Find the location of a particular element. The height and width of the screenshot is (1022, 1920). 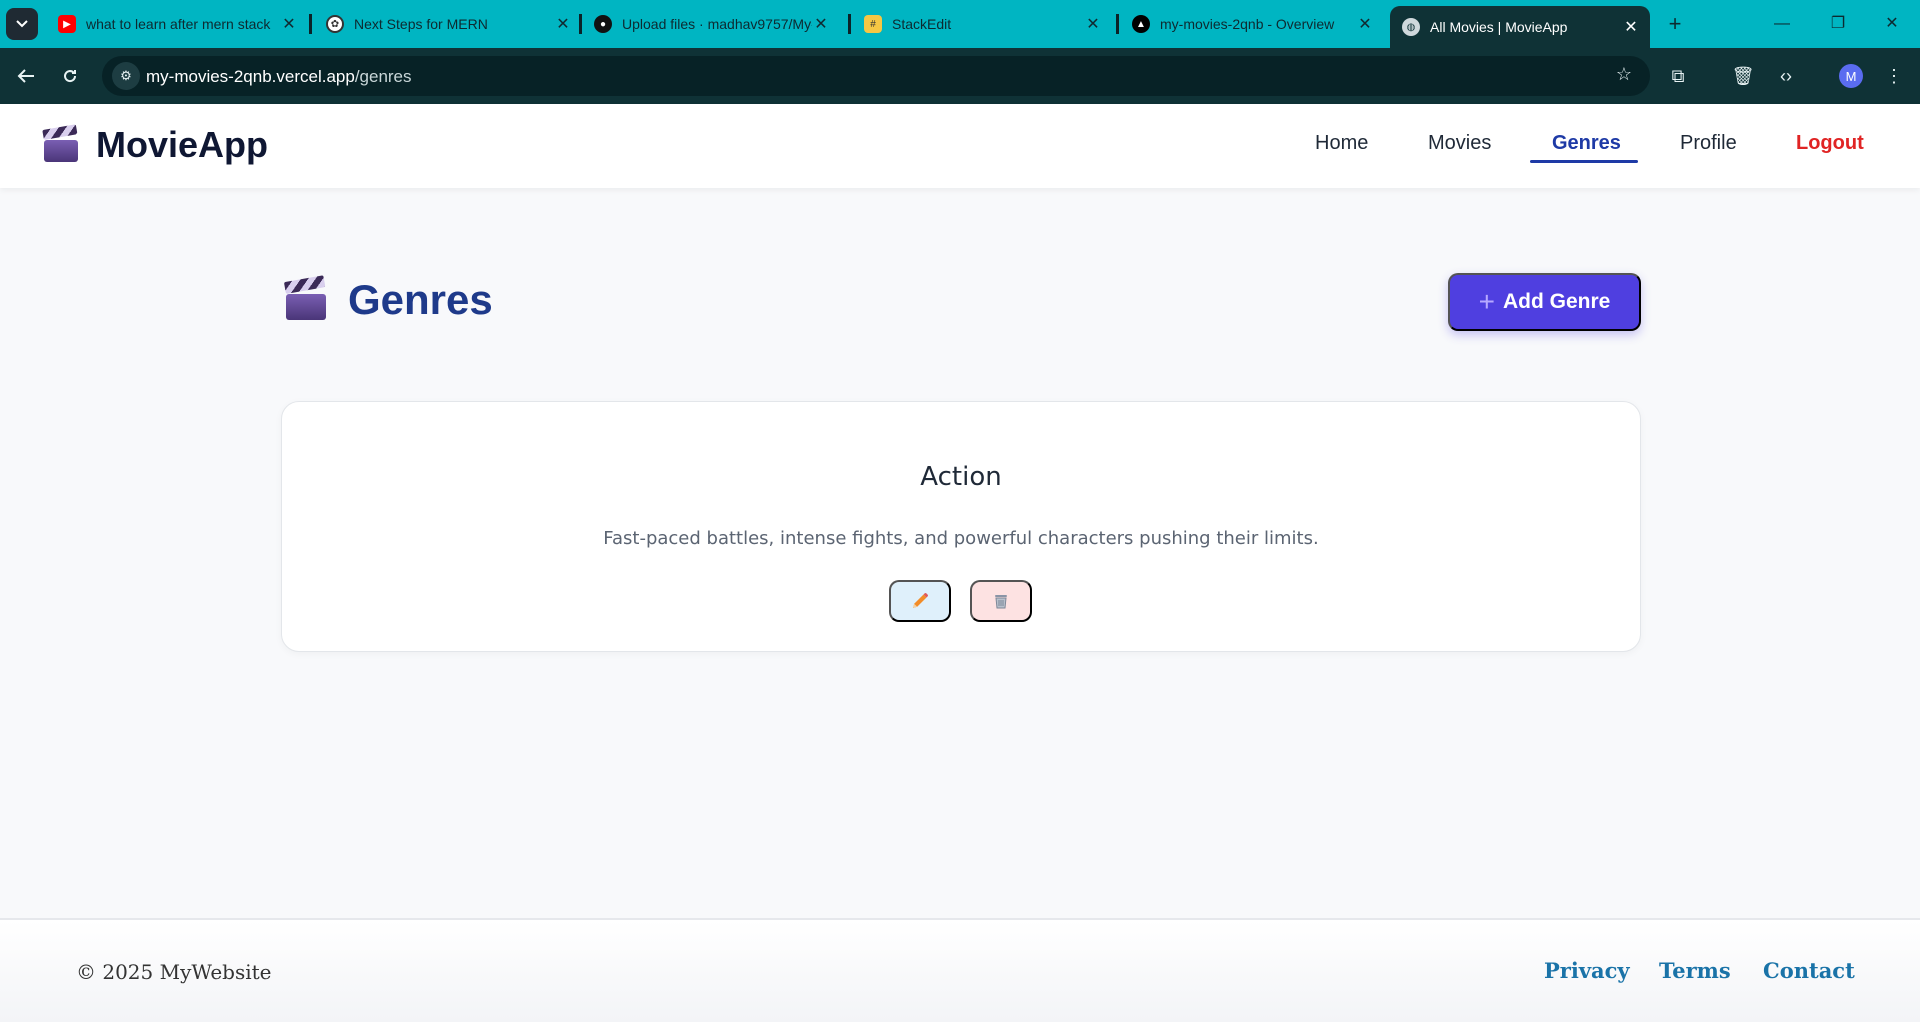

vercel-icon: ▲ is located at coordinates (1141, 24).